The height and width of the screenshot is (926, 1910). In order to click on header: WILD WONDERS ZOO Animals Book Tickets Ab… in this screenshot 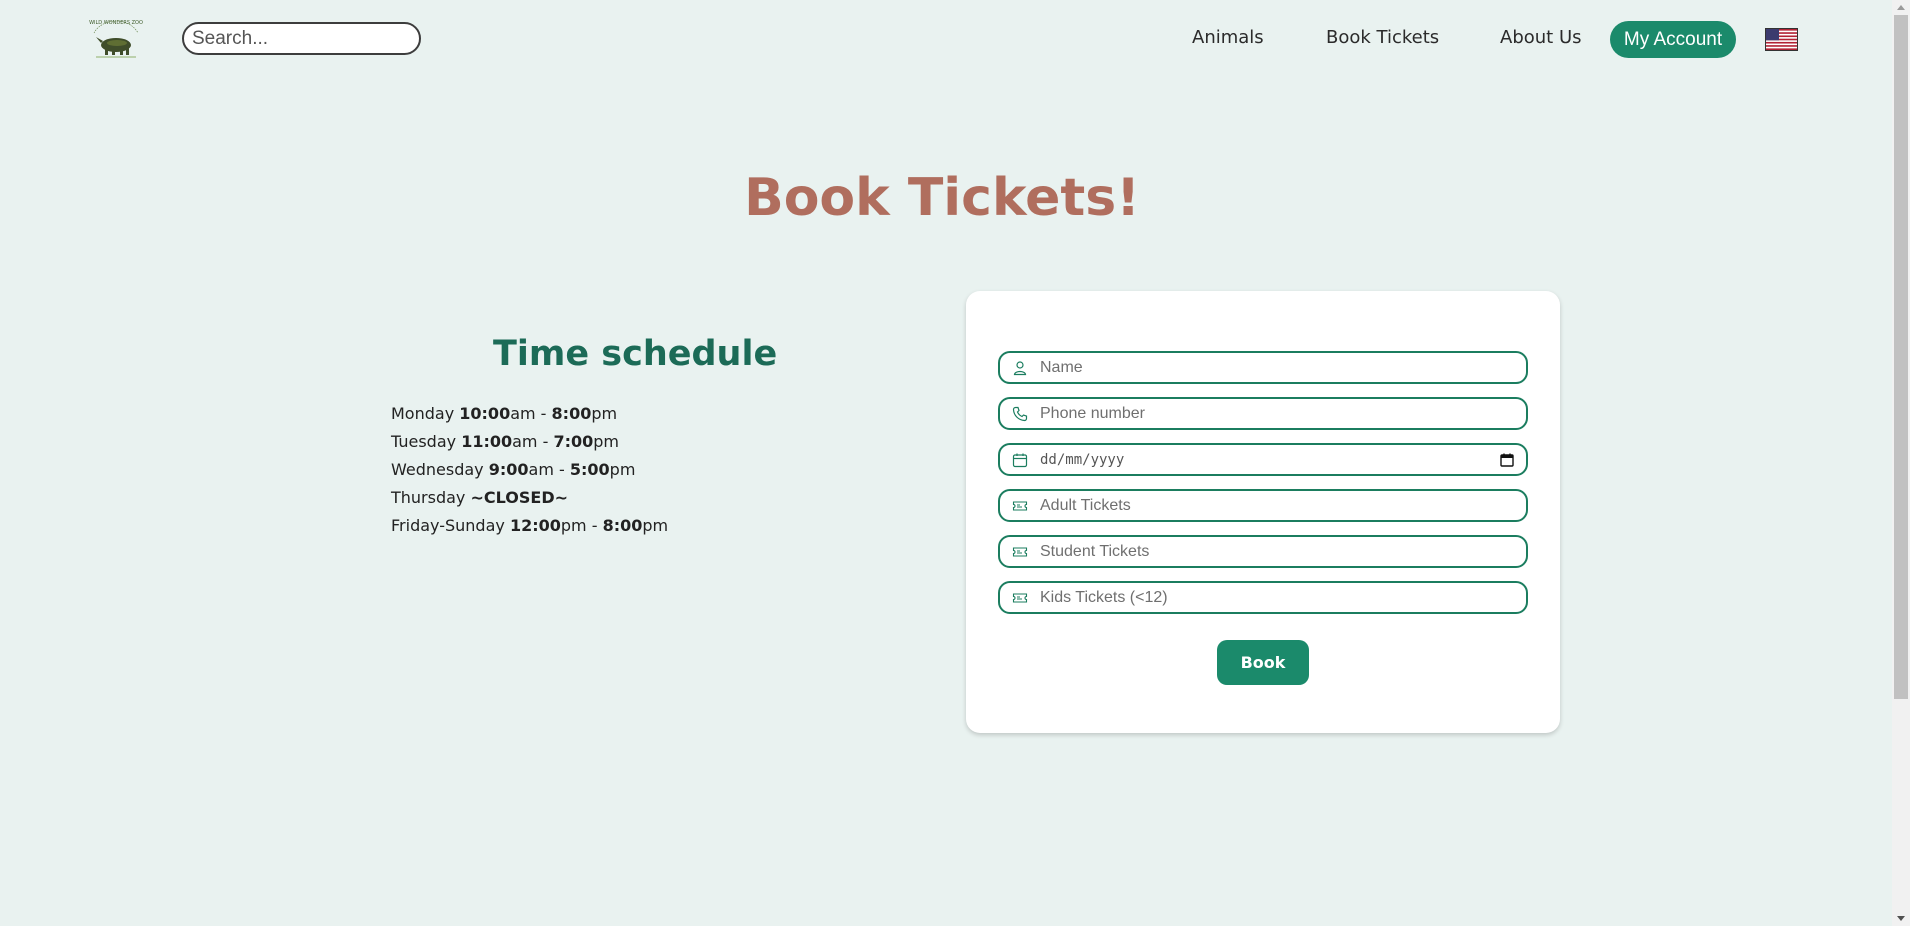, I will do `click(946, 39)`.